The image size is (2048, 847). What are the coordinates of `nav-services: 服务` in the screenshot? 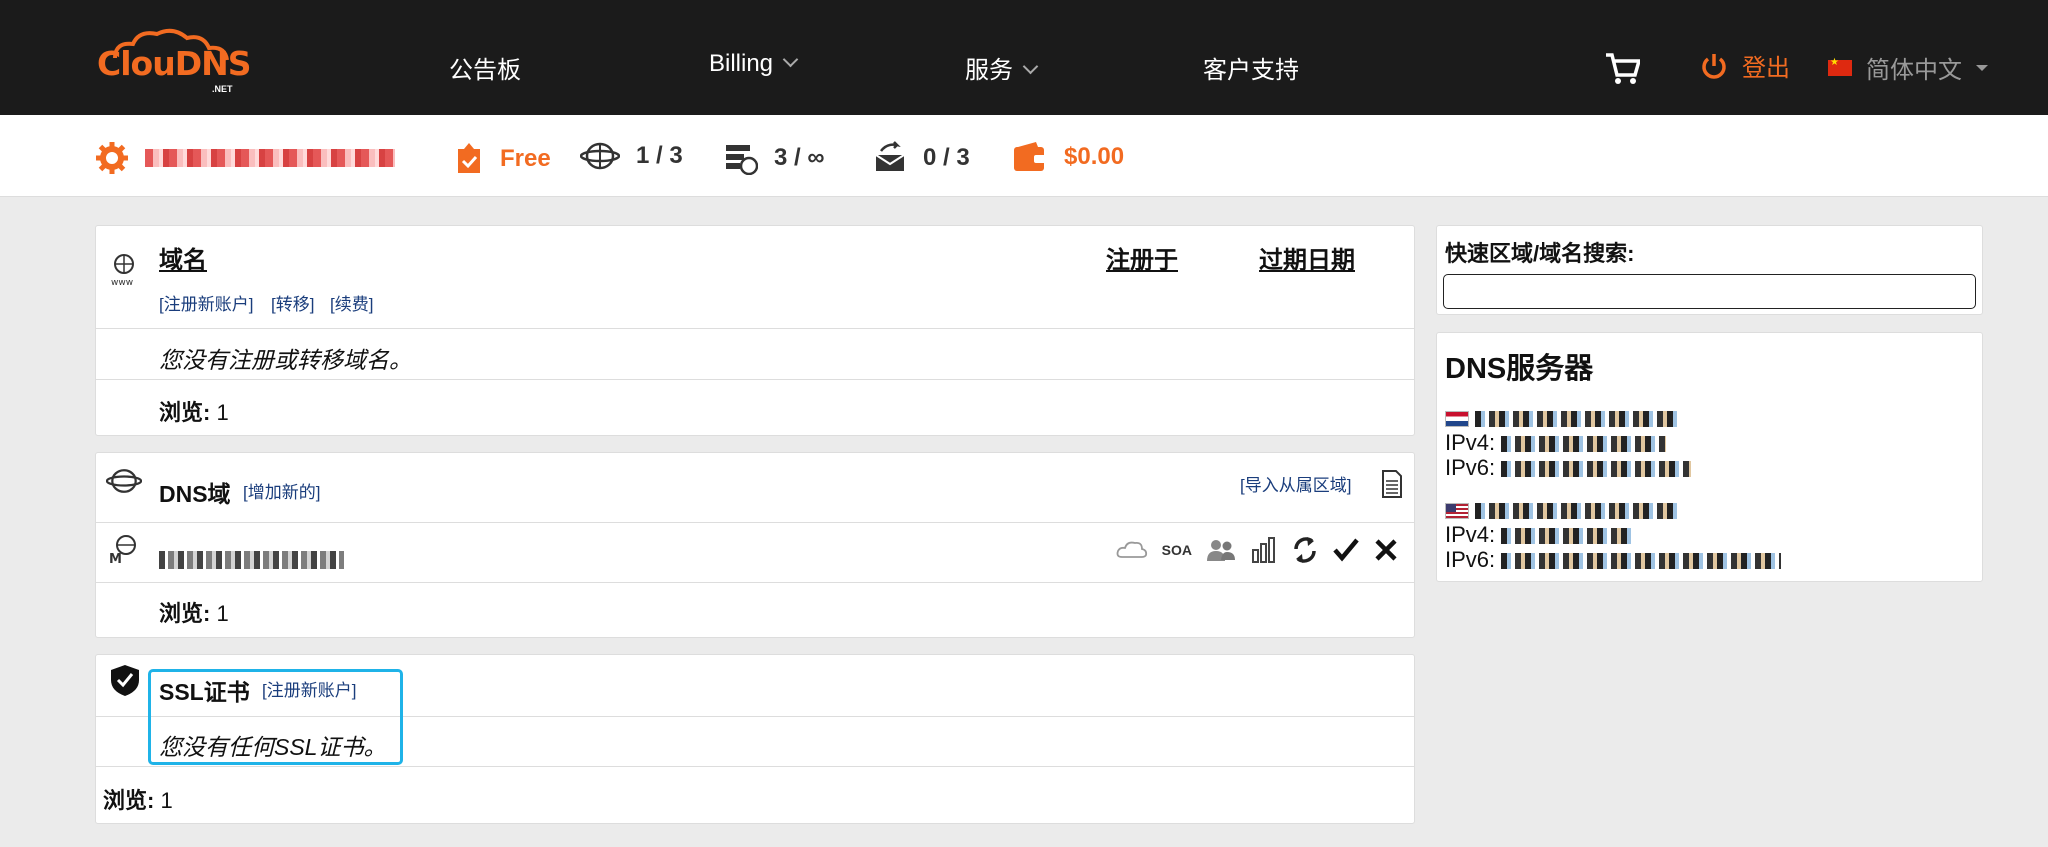 It's located at (1002, 67).